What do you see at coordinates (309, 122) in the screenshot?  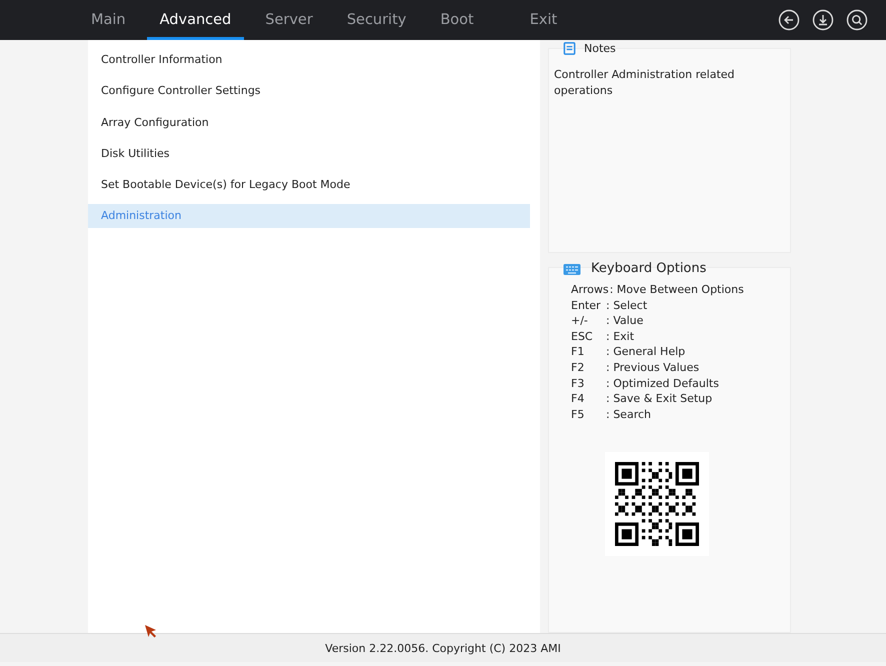 I see `menu-item: Array Configuration` at bounding box center [309, 122].